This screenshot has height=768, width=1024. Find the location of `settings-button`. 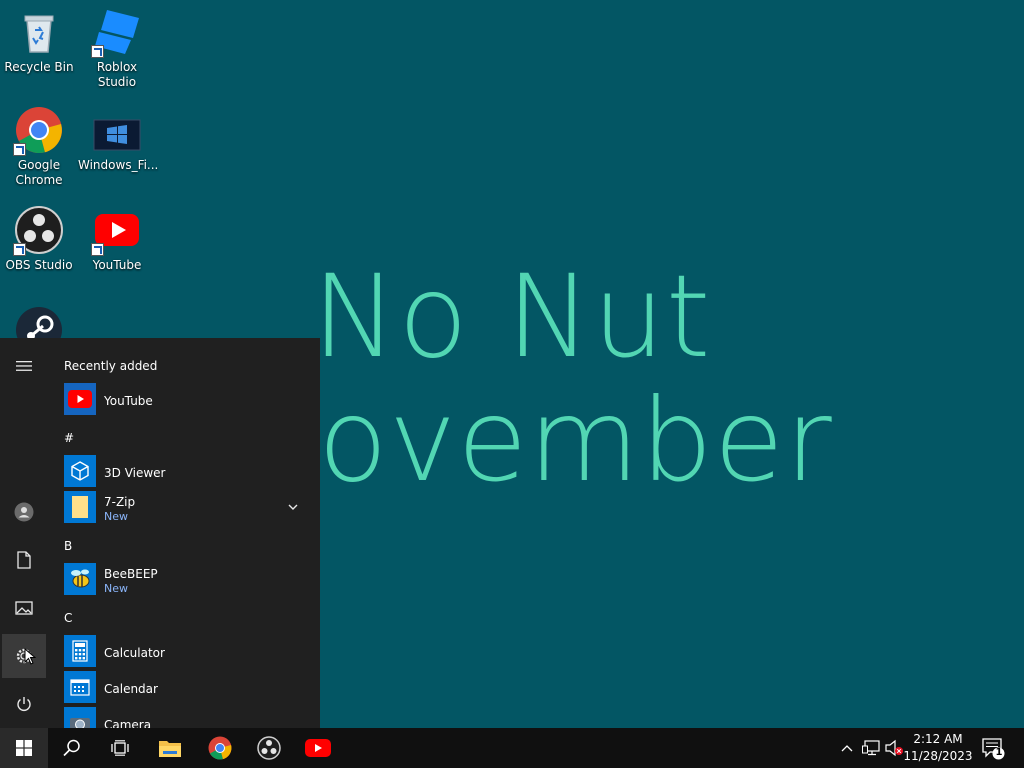

settings-button is located at coordinates (24, 656).